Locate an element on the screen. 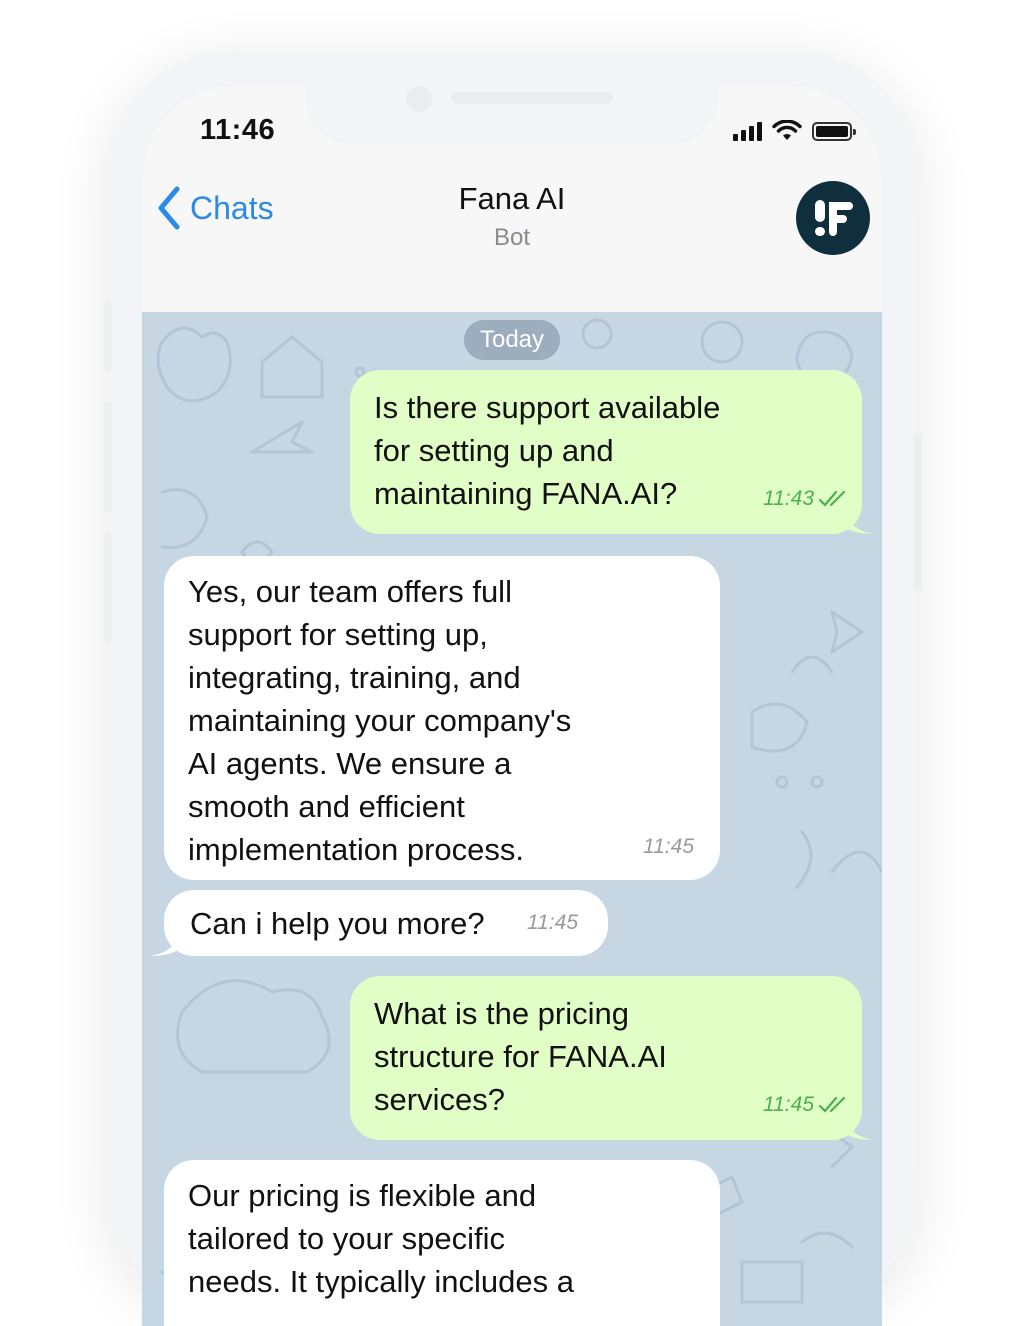 The image size is (1024, 1326). earpiece-speaker is located at coordinates (532, 98).